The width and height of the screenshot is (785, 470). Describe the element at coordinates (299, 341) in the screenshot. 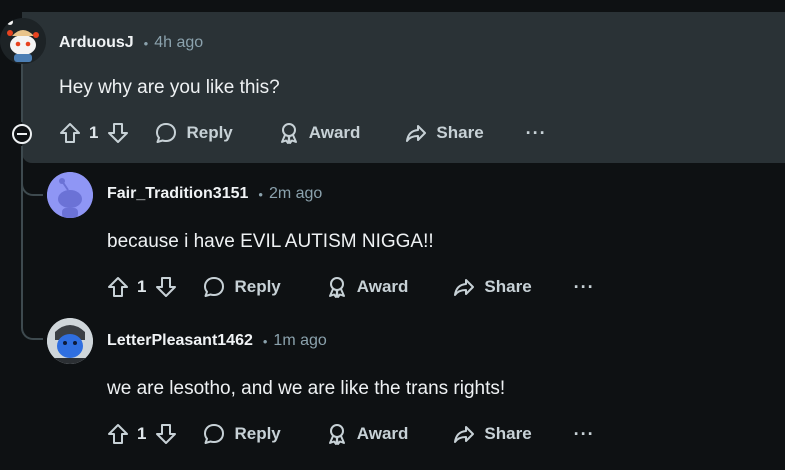

I see `timestamp: 1m ago` at that location.